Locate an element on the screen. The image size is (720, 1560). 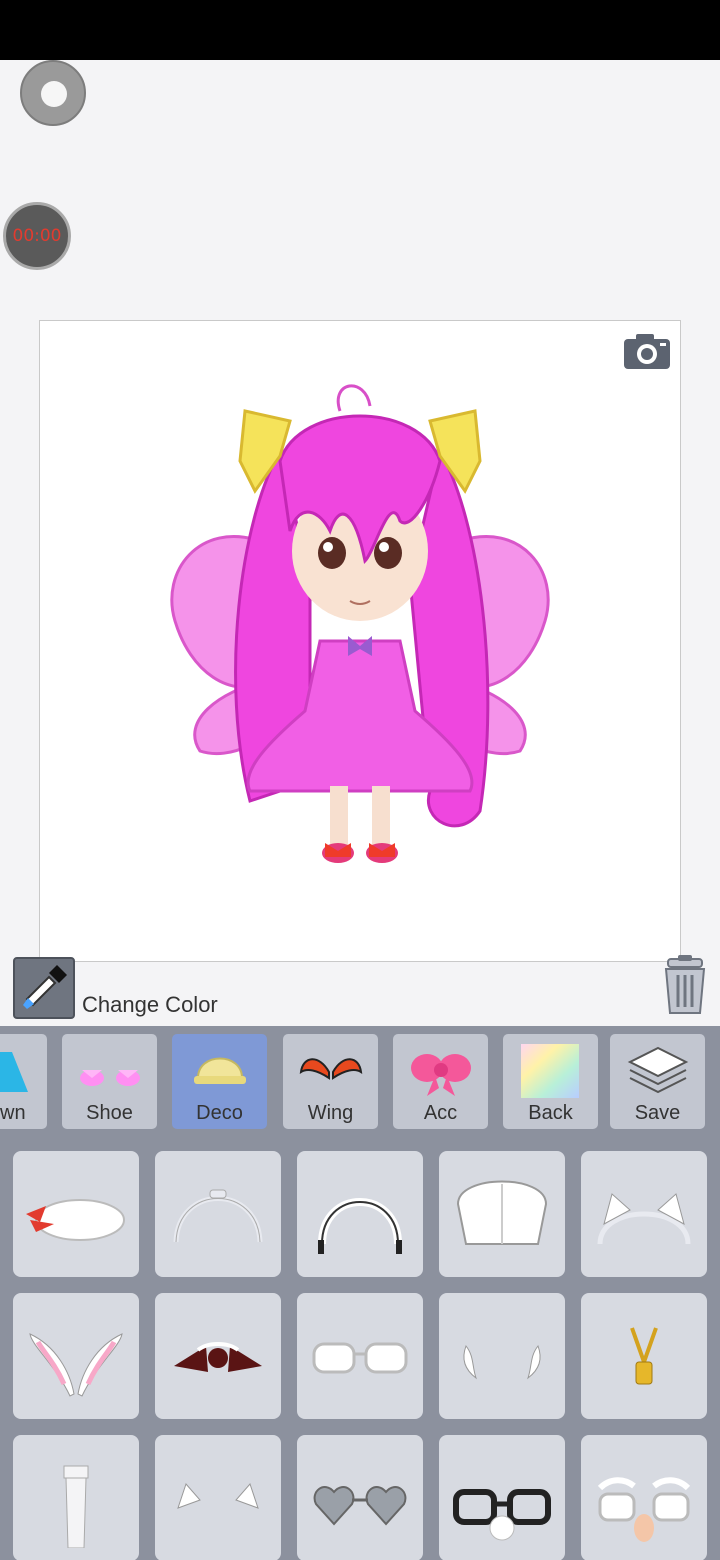
tie-icon is located at coordinates (76, 1506).